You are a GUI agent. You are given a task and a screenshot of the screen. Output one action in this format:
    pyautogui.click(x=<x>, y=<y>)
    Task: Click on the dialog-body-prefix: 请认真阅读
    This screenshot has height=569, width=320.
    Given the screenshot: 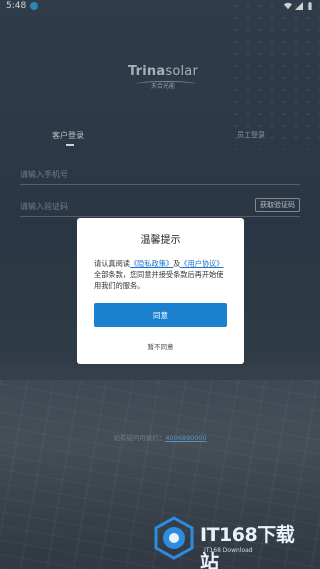 What is the action you would take?
    pyautogui.click(x=112, y=263)
    